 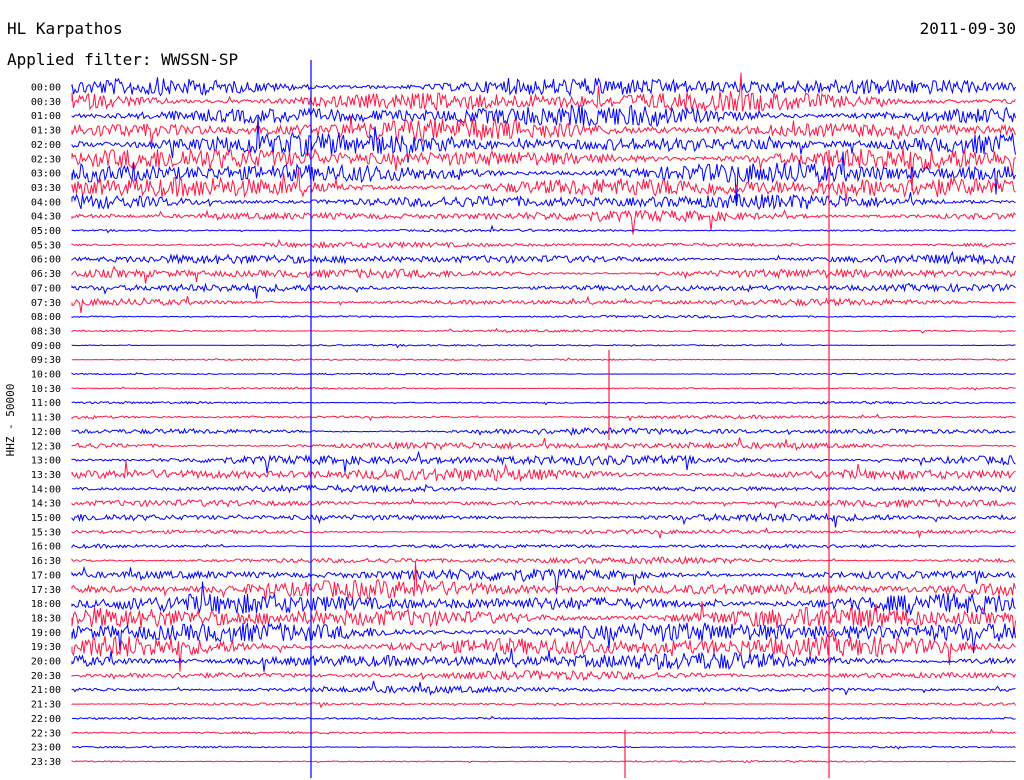 What do you see at coordinates (46, 375) in the screenshot?
I see `time-label-1000: 10:00` at bounding box center [46, 375].